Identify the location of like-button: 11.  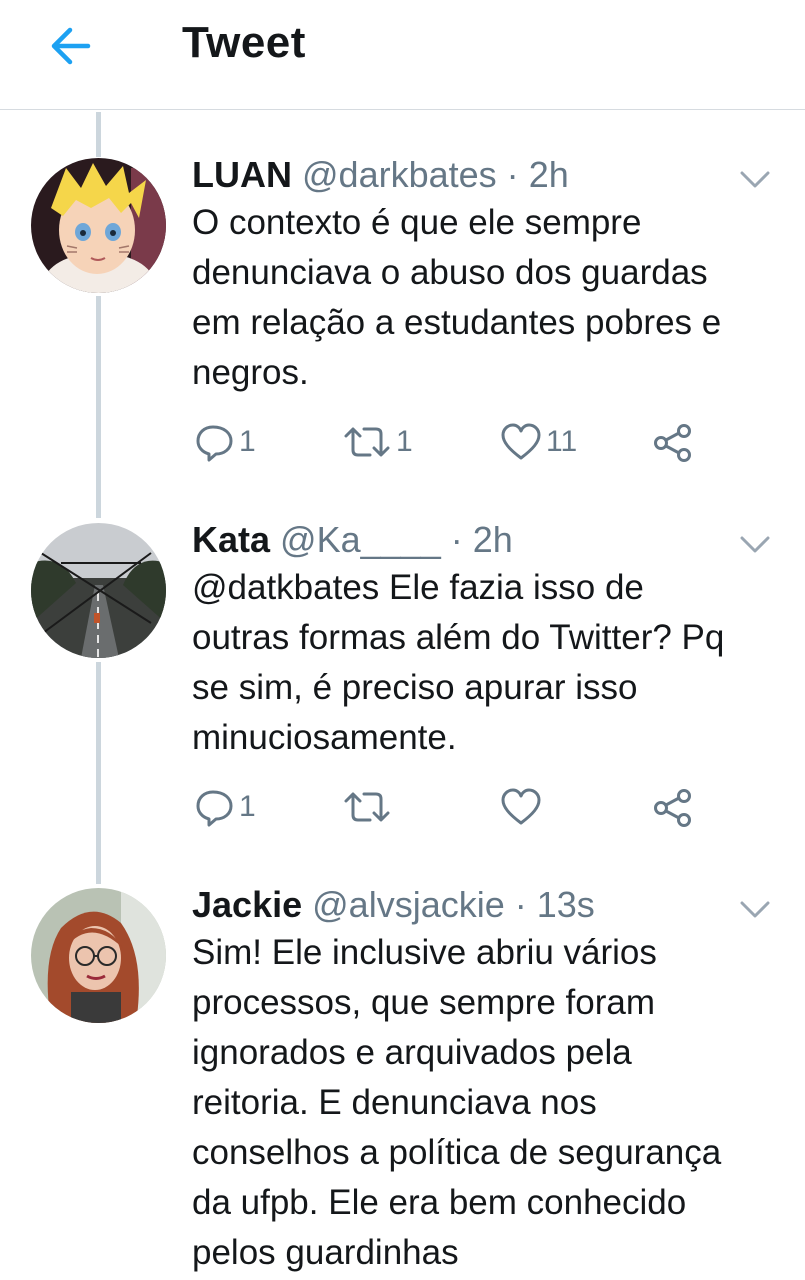
(538, 442).